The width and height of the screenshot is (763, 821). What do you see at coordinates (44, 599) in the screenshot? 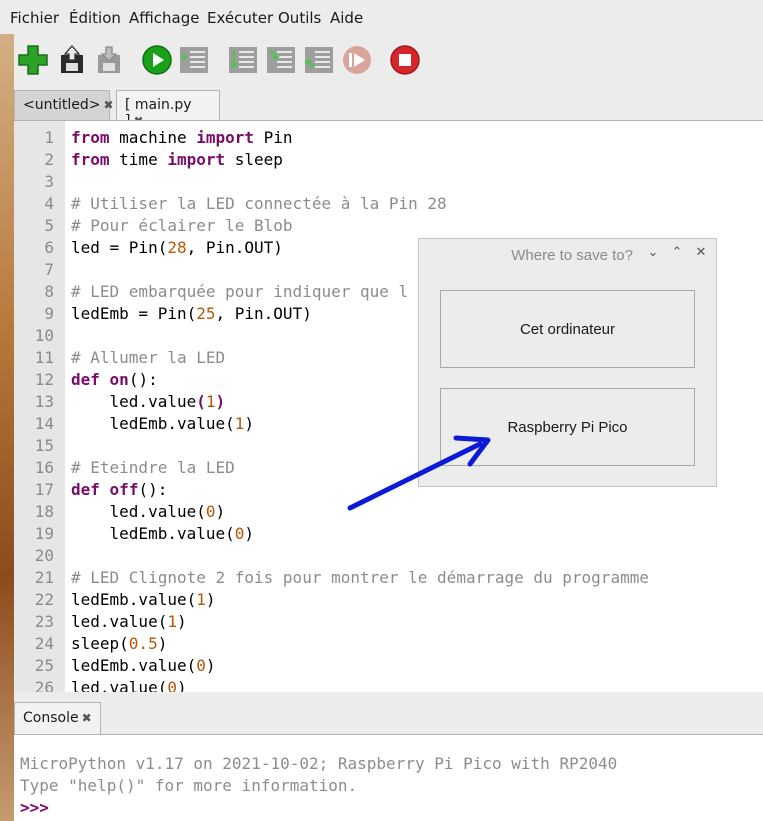
I see `line-number: 22` at bounding box center [44, 599].